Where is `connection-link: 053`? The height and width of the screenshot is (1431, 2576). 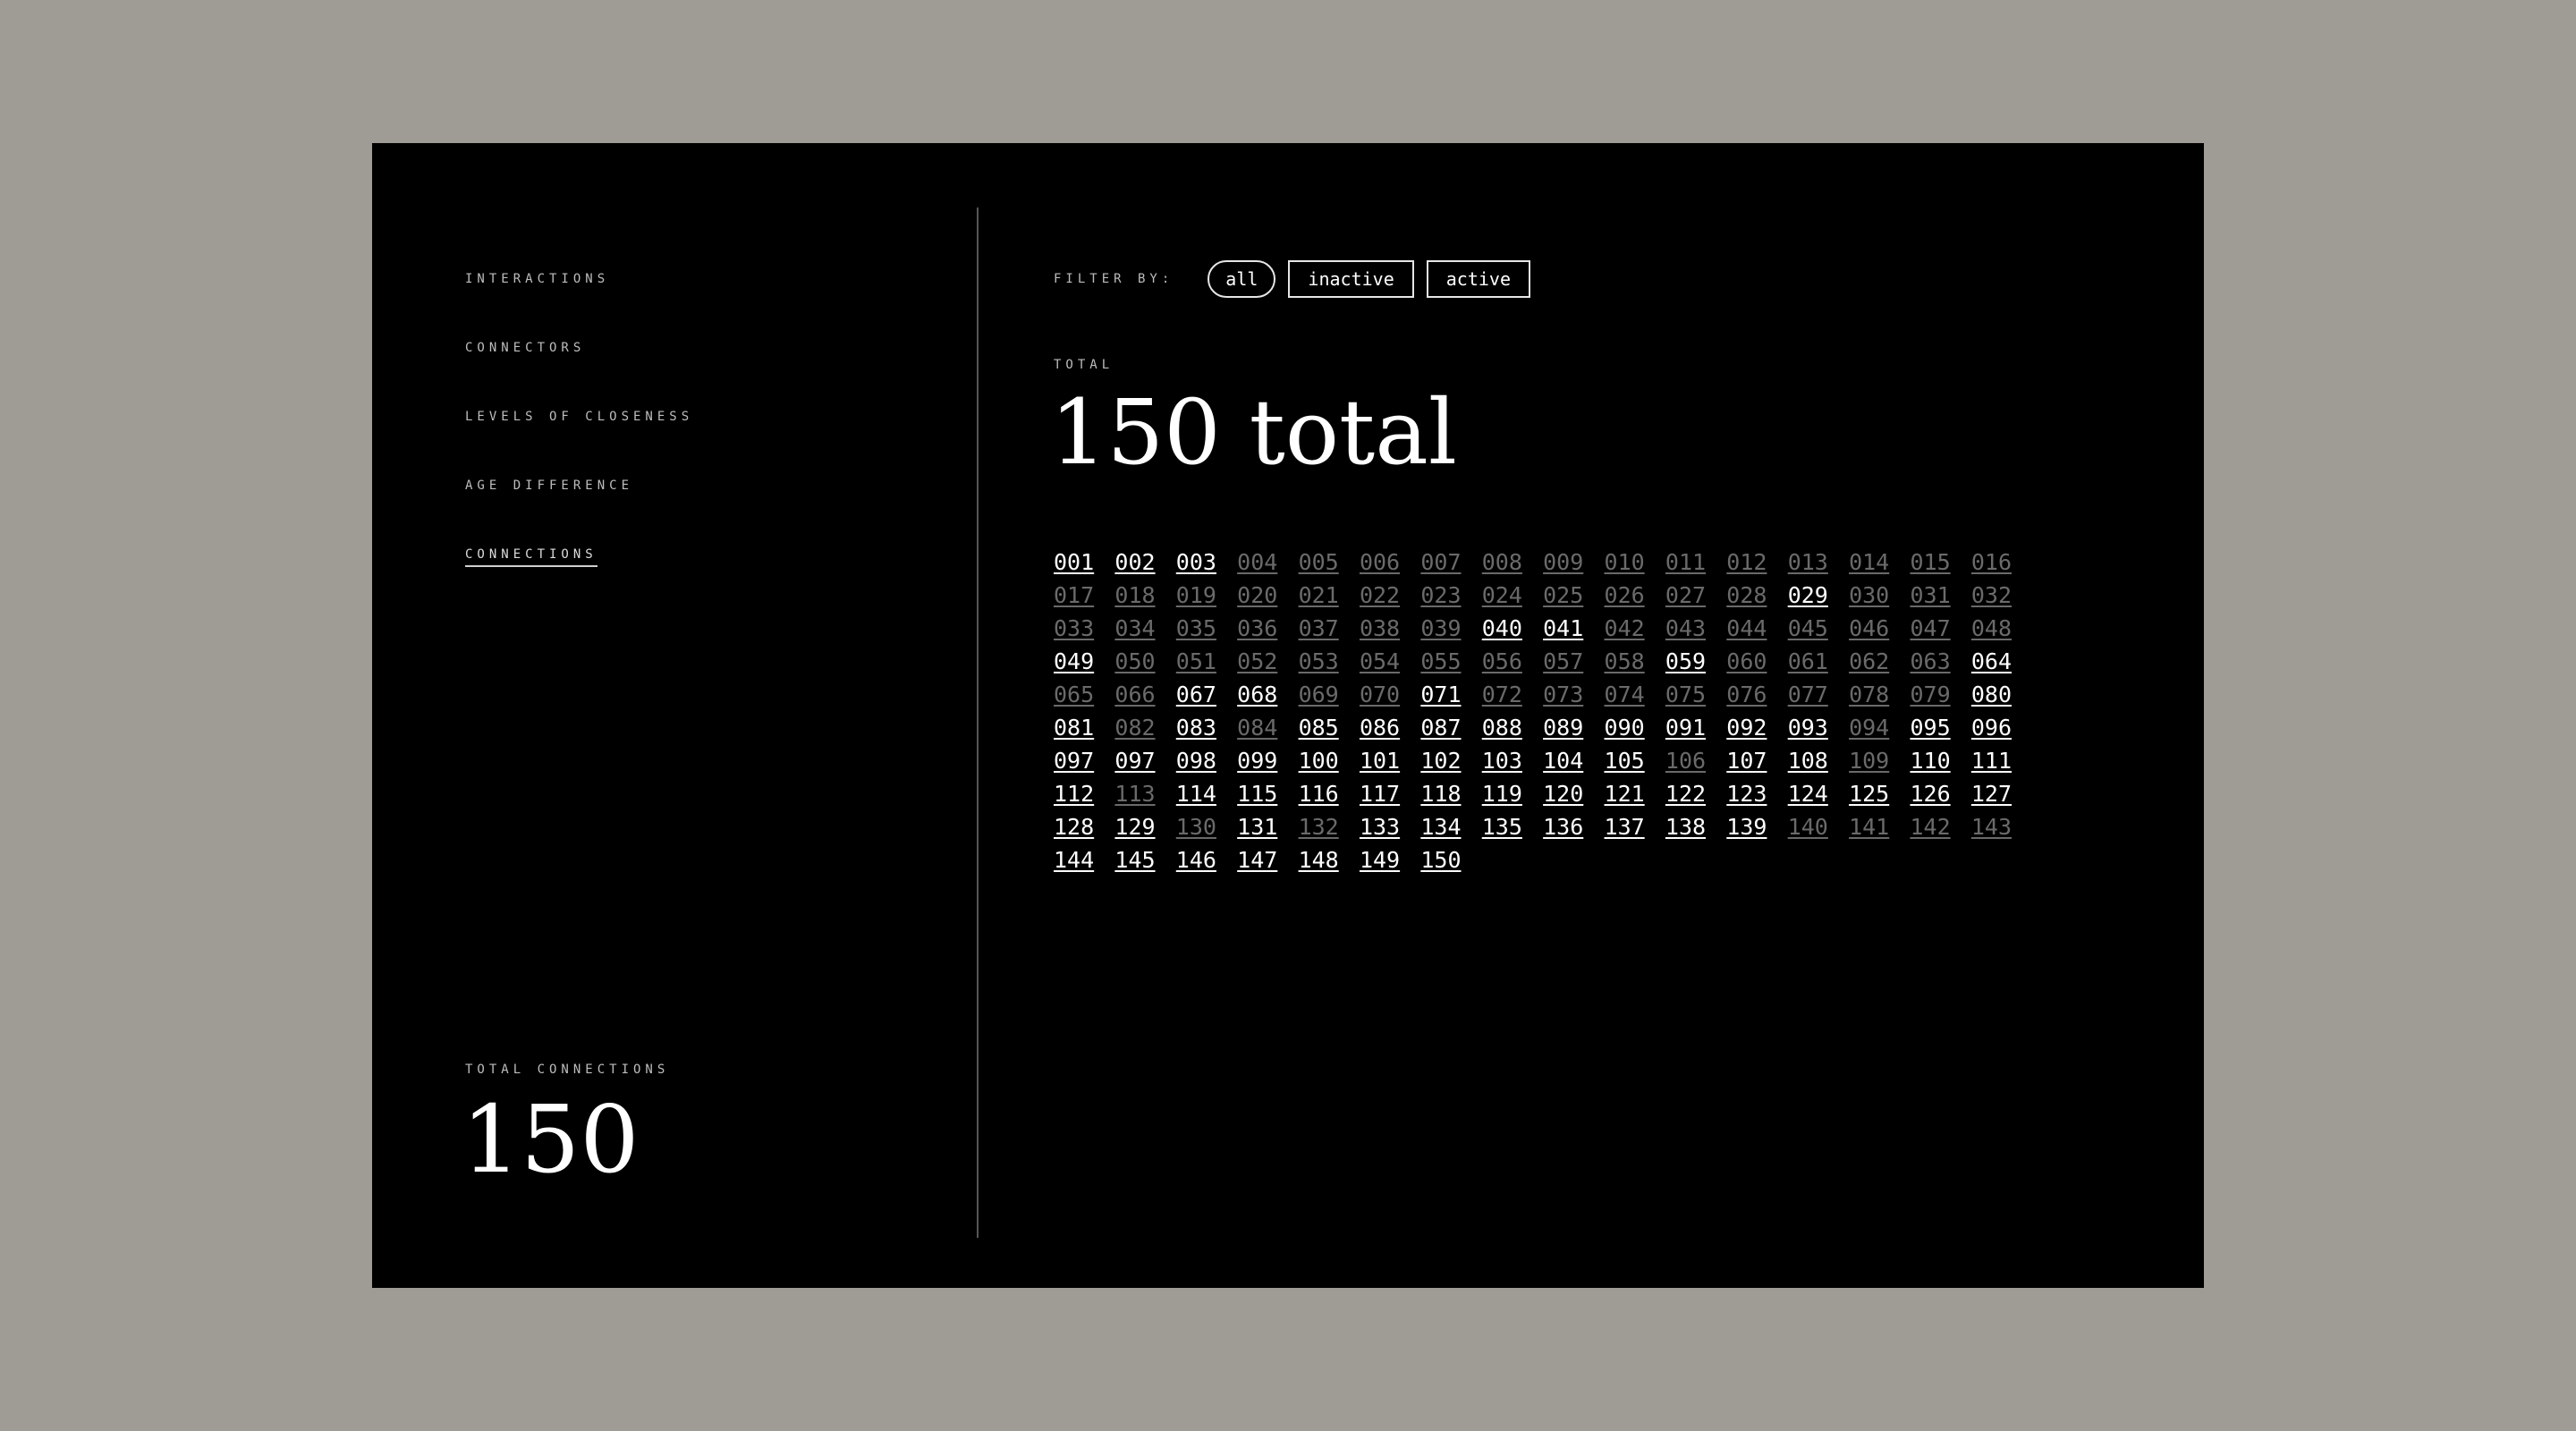 connection-link: 053 is located at coordinates (1329, 665).